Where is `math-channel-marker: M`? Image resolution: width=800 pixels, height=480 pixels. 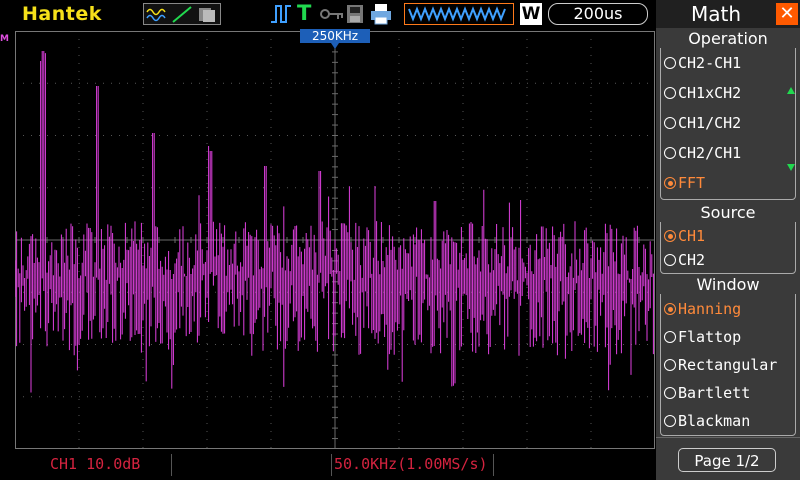
math-channel-marker: M is located at coordinates (4, 39).